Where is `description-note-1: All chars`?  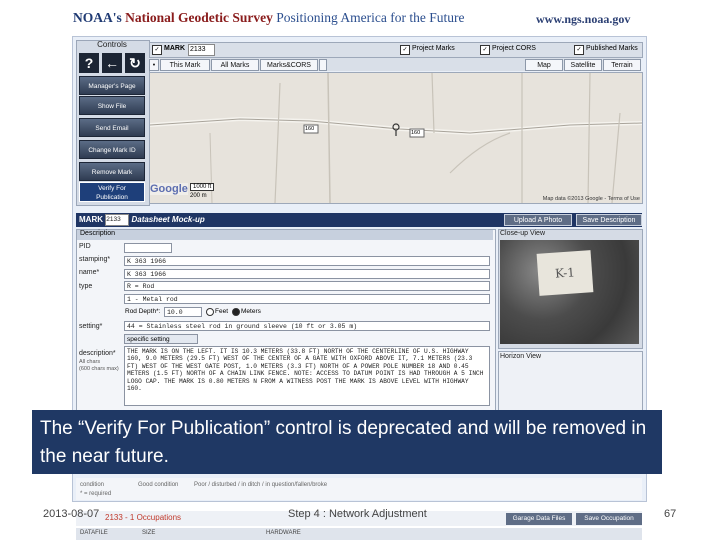
description-note-1: All chars is located at coordinates (90, 362).